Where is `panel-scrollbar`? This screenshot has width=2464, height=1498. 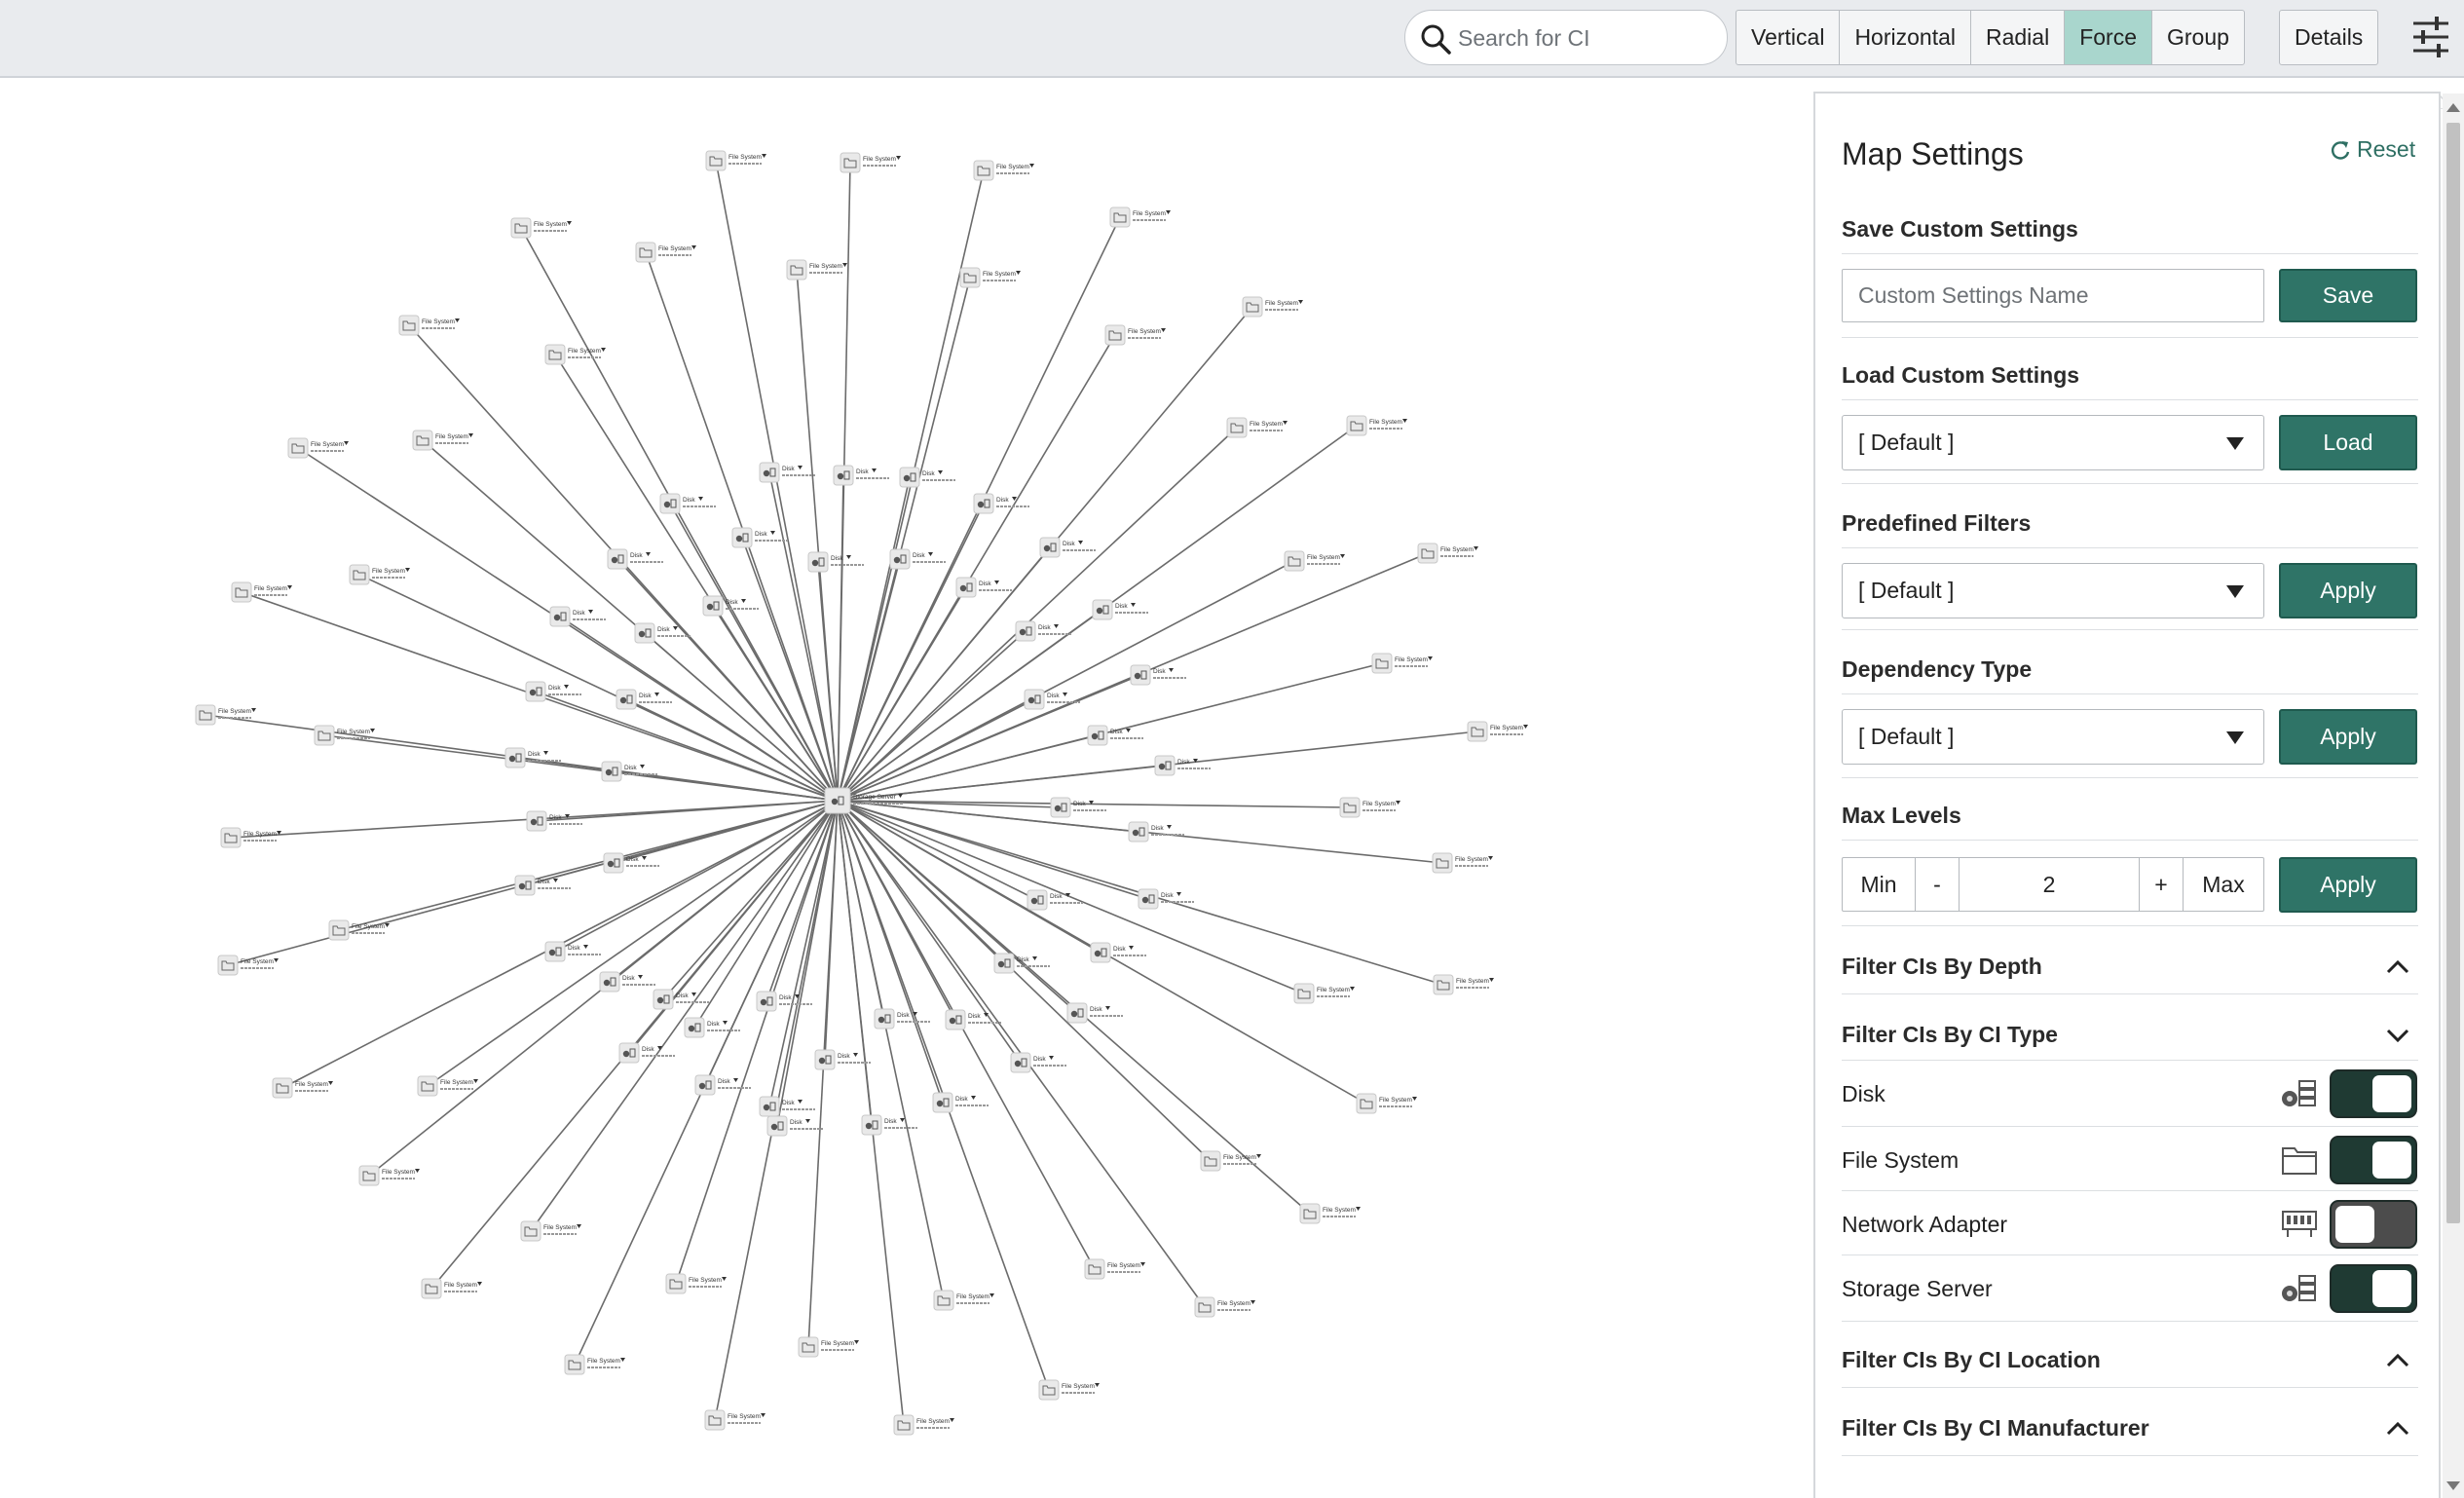
panel-scrollbar is located at coordinates (2453, 796).